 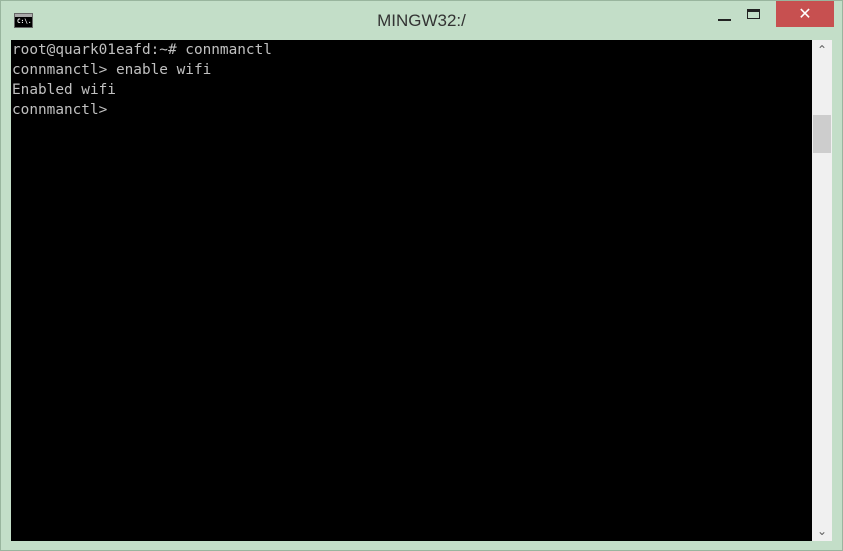 I want to click on terminal-line: Enabled wifi, so click(x=64, y=90).